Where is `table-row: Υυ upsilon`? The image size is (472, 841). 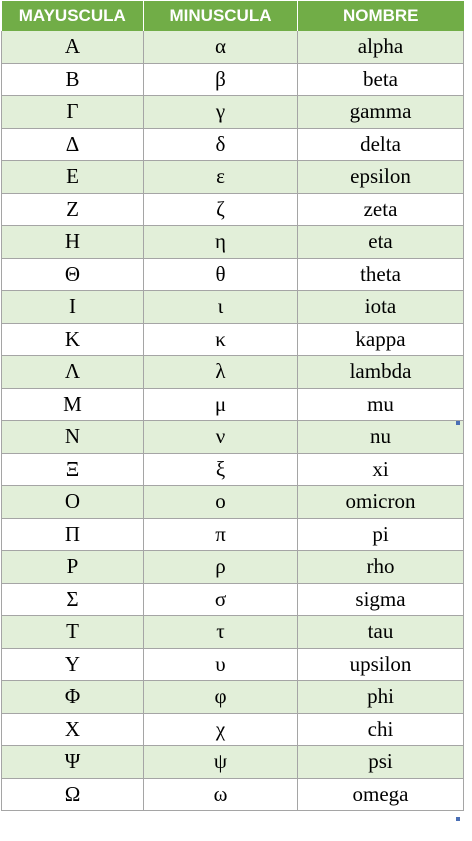
table-row: Υυ upsilon is located at coordinates (232, 664).